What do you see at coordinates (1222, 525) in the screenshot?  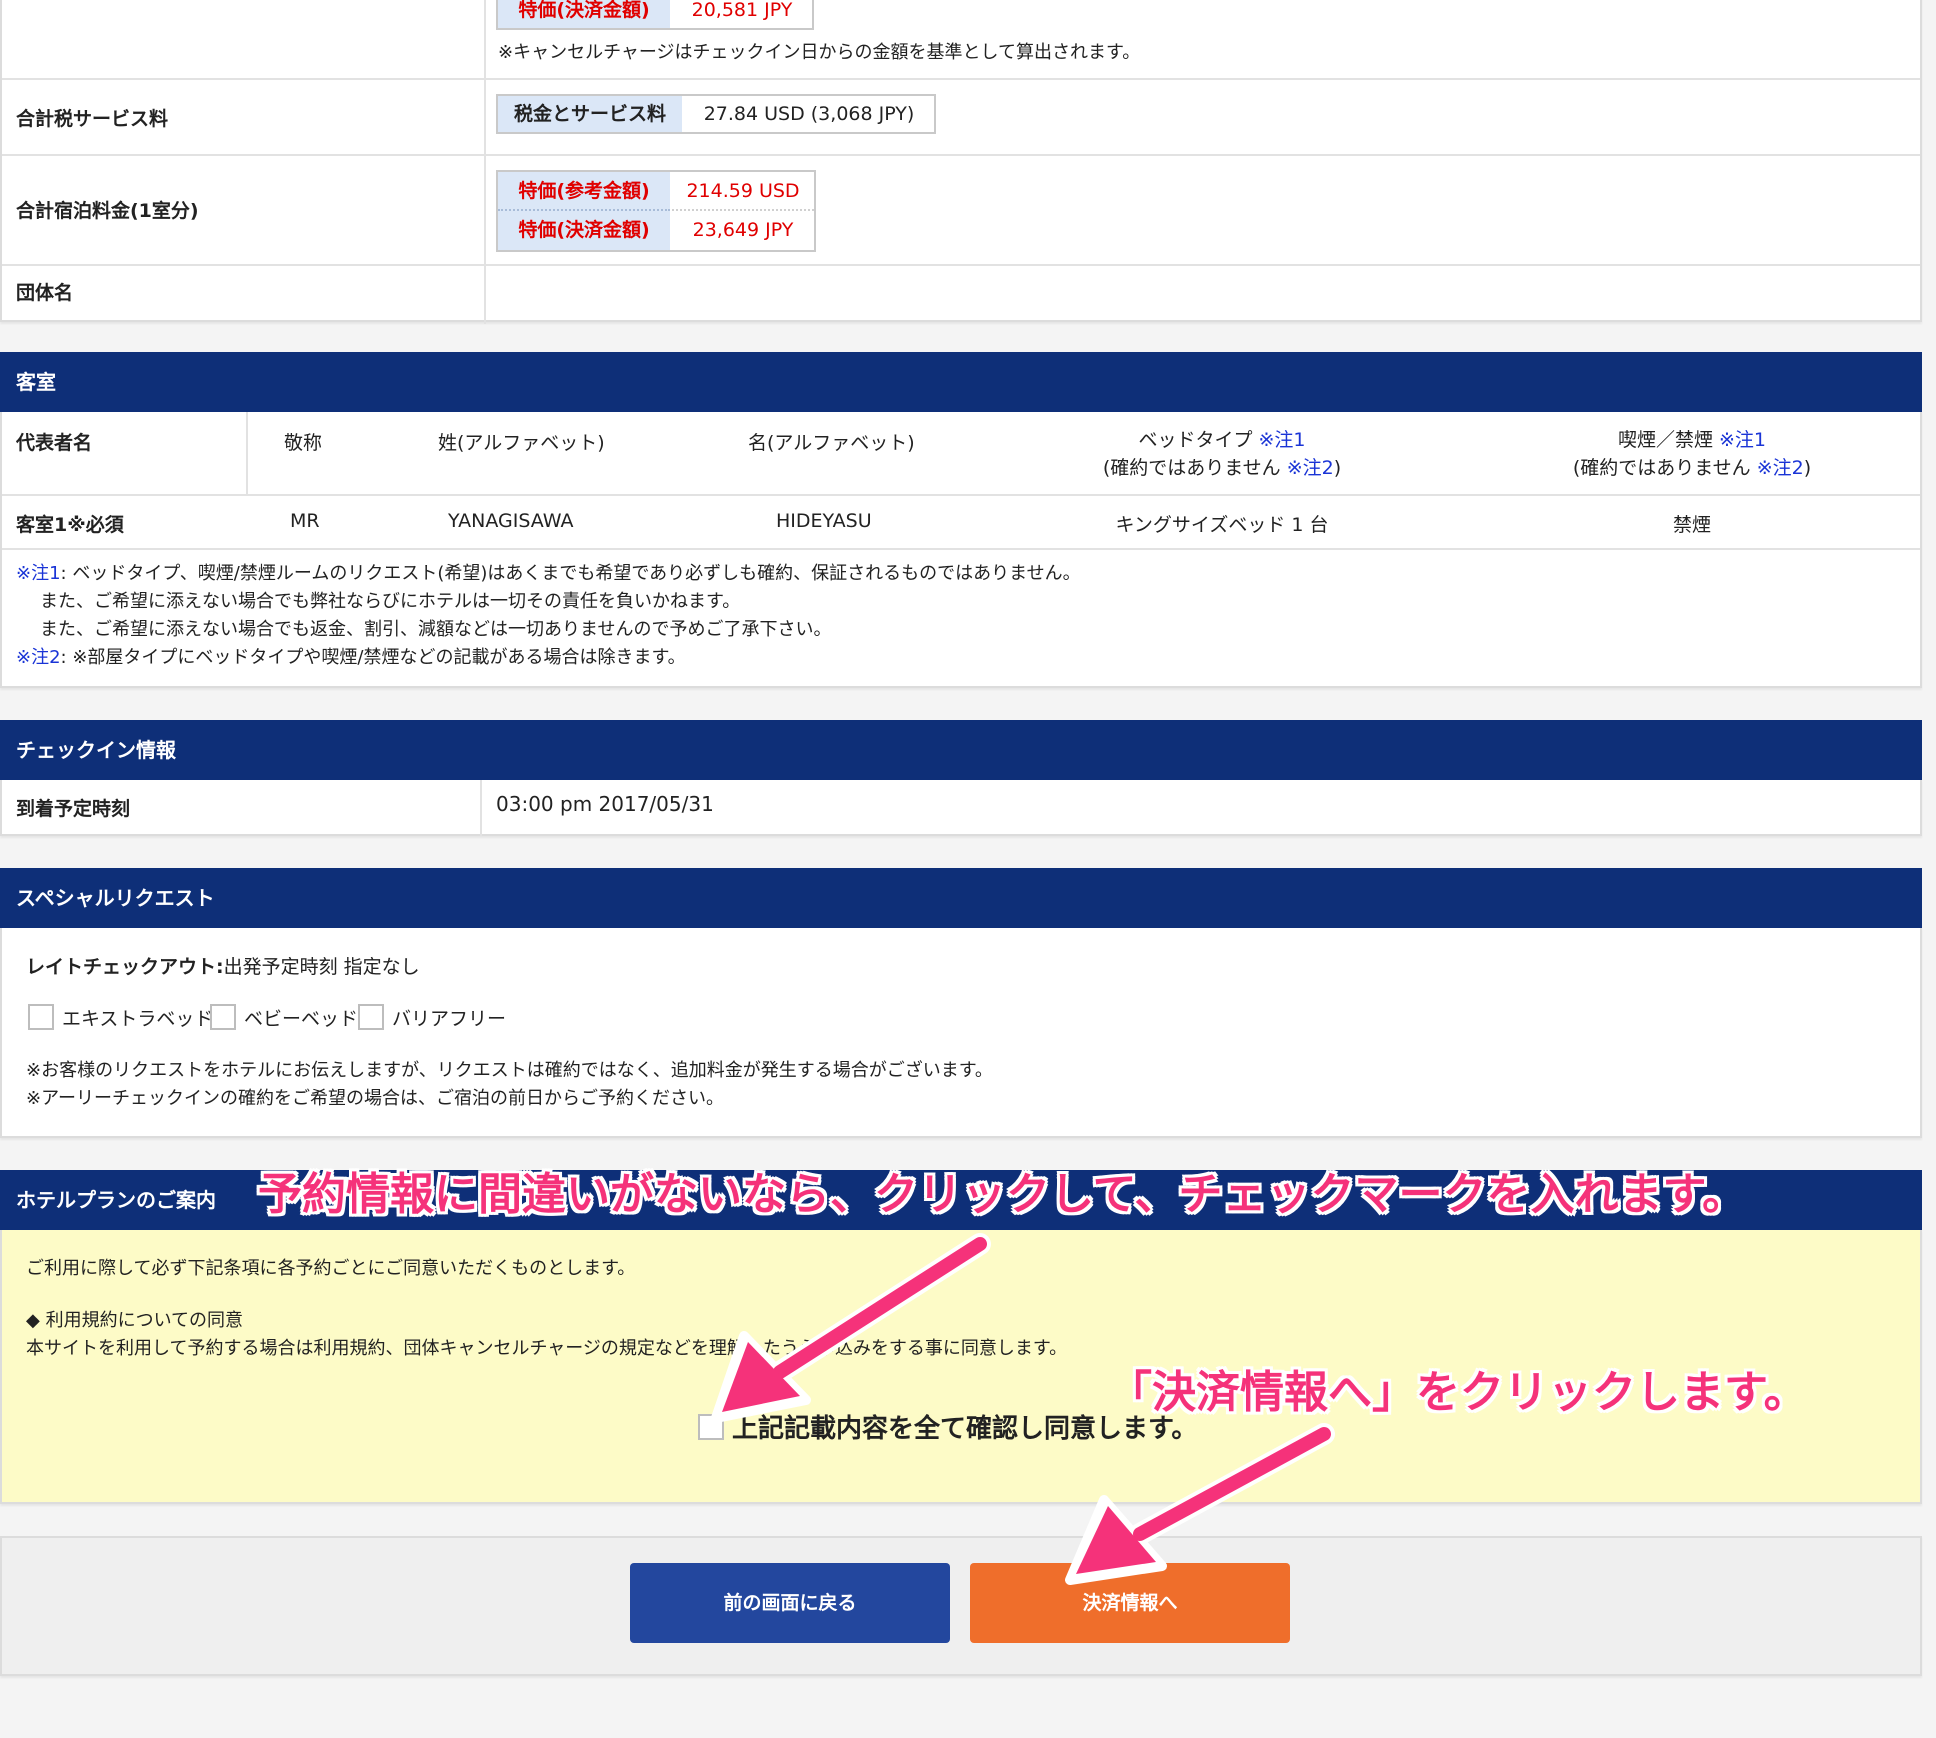 I see `room1-bed-type: キングサイズベッド 1 台` at bounding box center [1222, 525].